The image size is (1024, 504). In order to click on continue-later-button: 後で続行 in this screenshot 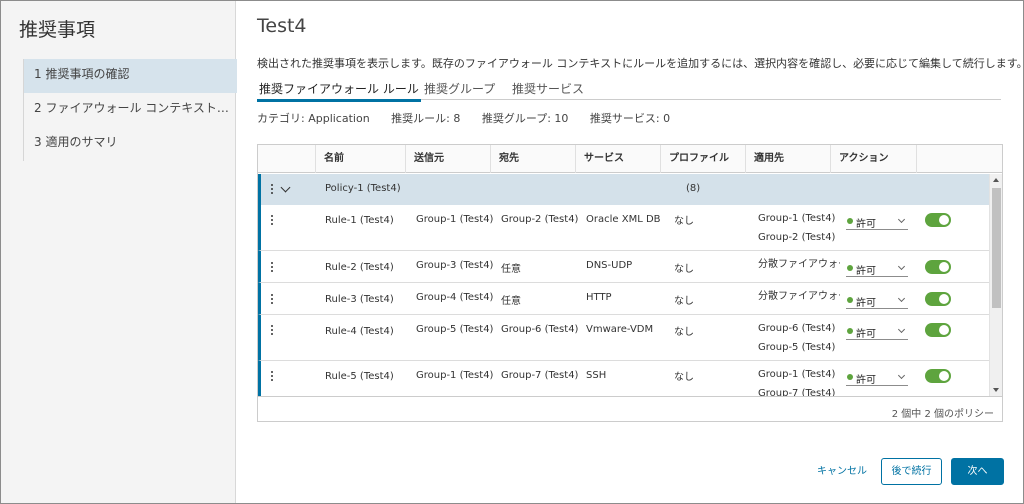, I will do `click(911, 471)`.